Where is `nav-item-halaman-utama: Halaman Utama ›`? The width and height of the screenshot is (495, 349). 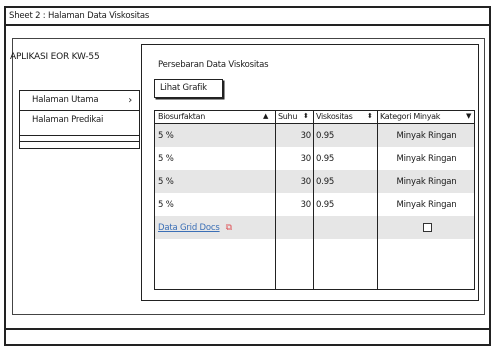
nav-item-halaman-utama: Halaman Utama › is located at coordinates (79, 101).